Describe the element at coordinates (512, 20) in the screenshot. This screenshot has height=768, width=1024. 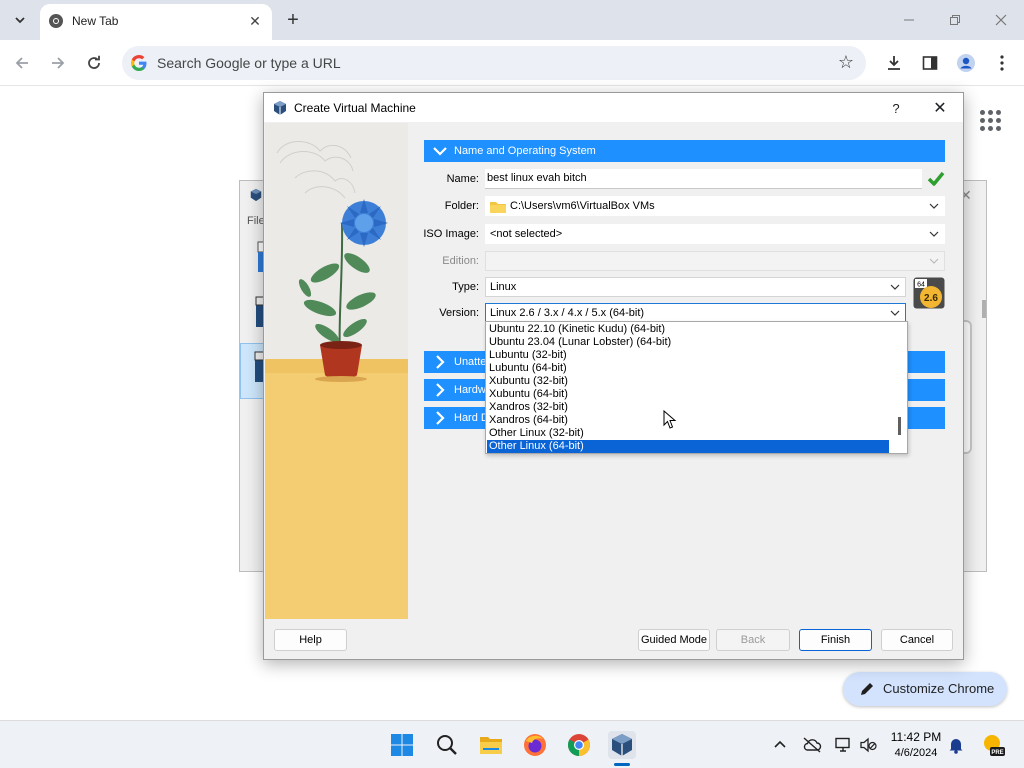
I see `tab-strip: New Tab ✕ +` at that location.